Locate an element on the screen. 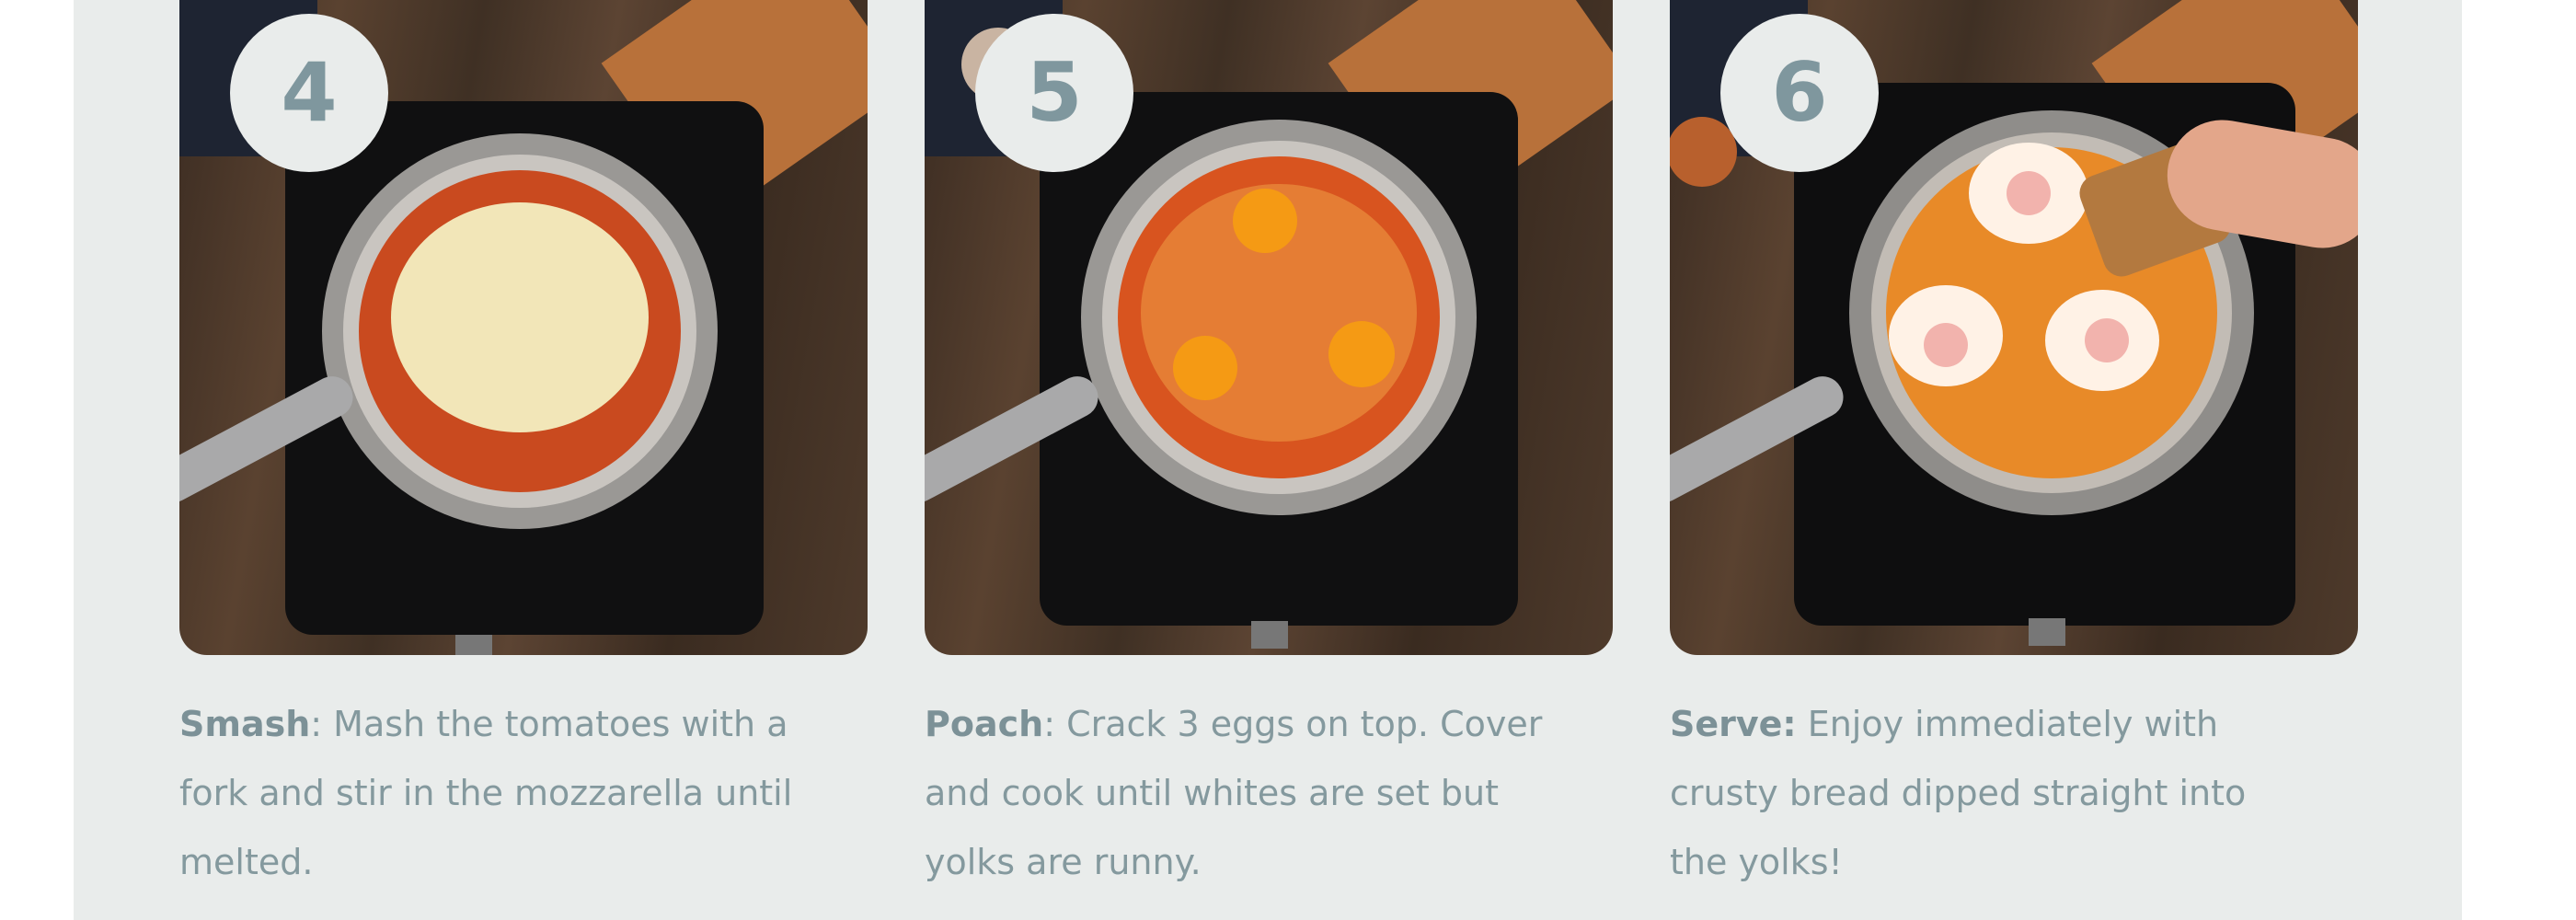  step-number-badge: 5 is located at coordinates (1054, 93).